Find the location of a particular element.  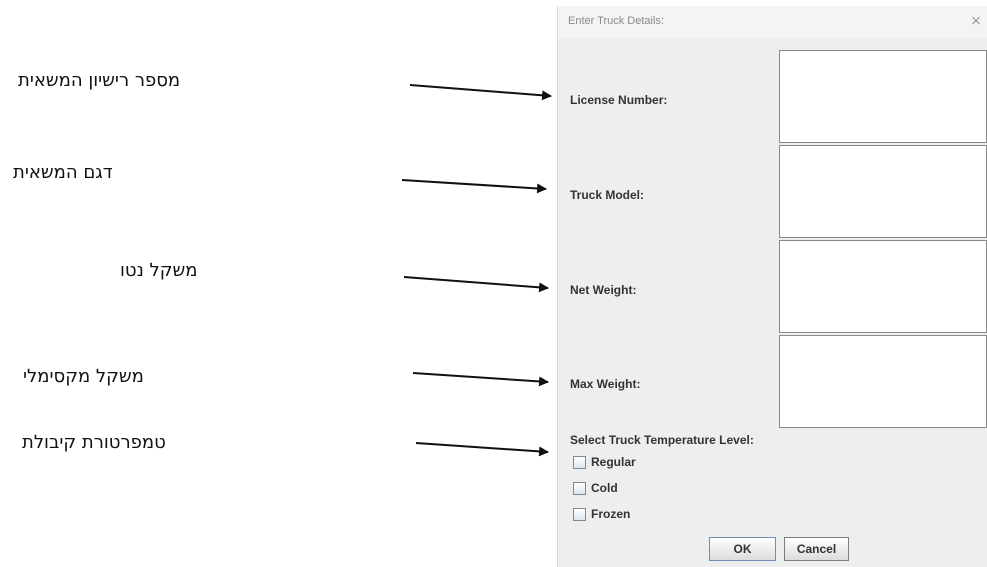

cancel-button: Cancel is located at coordinates (816, 549).